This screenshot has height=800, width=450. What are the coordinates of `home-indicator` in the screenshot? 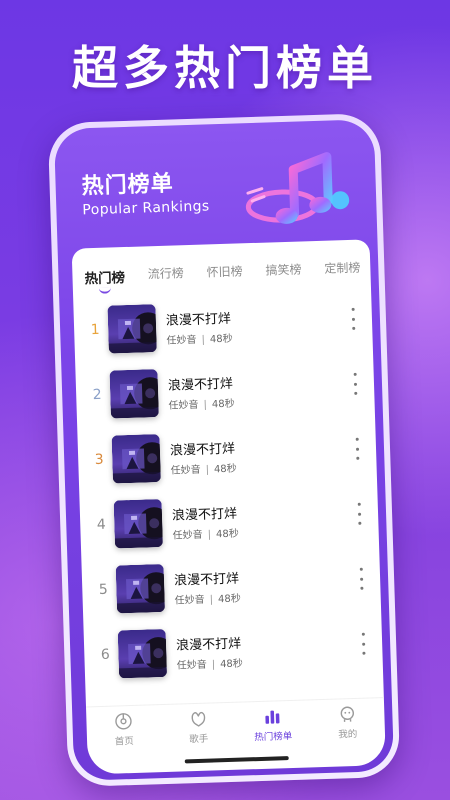 It's located at (236, 760).